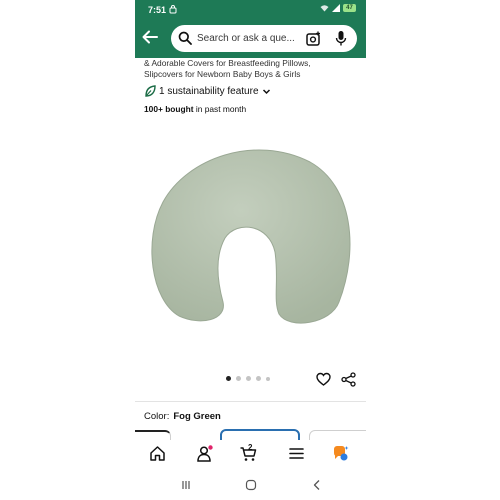 The width and height of the screenshot is (500, 500). What do you see at coordinates (250, 447) in the screenshot?
I see `cart-count: 2` at bounding box center [250, 447].